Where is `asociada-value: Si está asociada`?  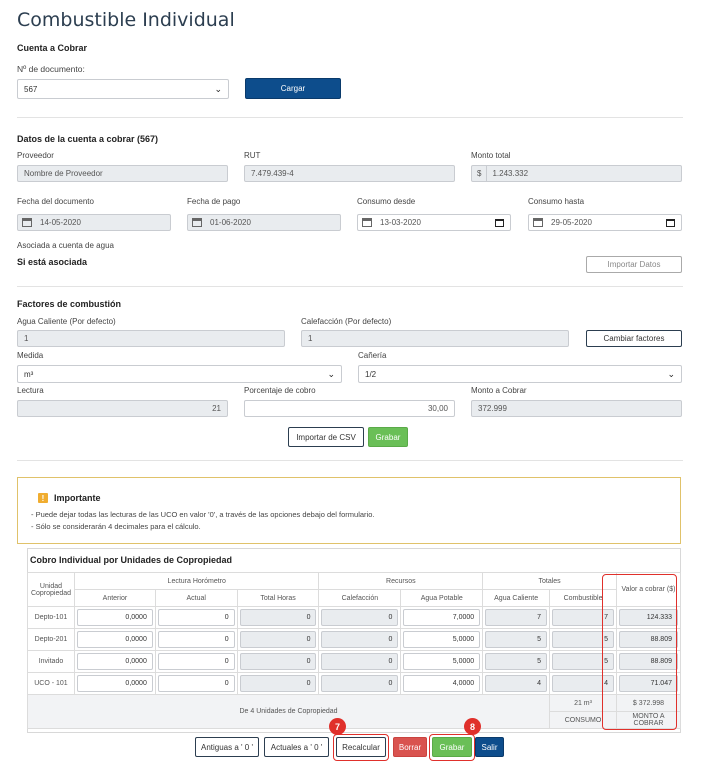
asociada-value: Si está asociada is located at coordinates (52, 262).